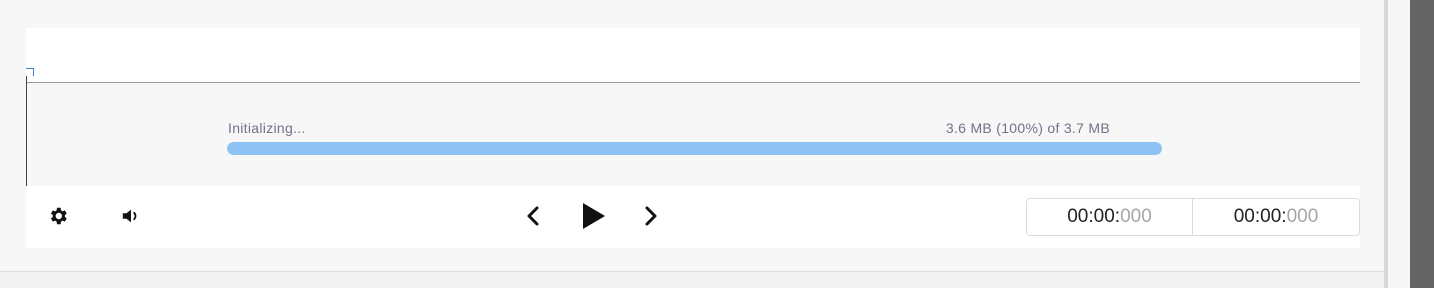  Describe the element at coordinates (693, 82) in the screenshot. I see `waveform-baseline` at that location.